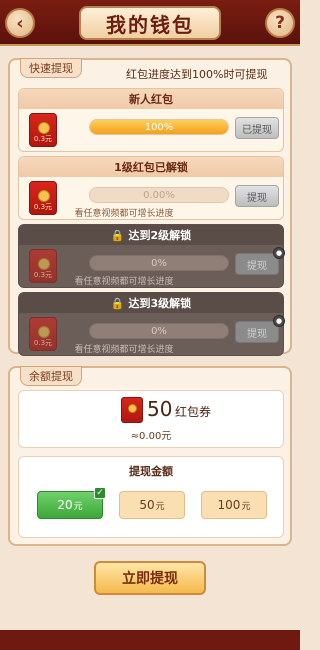  What do you see at coordinates (51, 68) in the screenshot?
I see `quick-withdraw-tag: 快速提现` at bounding box center [51, 68].